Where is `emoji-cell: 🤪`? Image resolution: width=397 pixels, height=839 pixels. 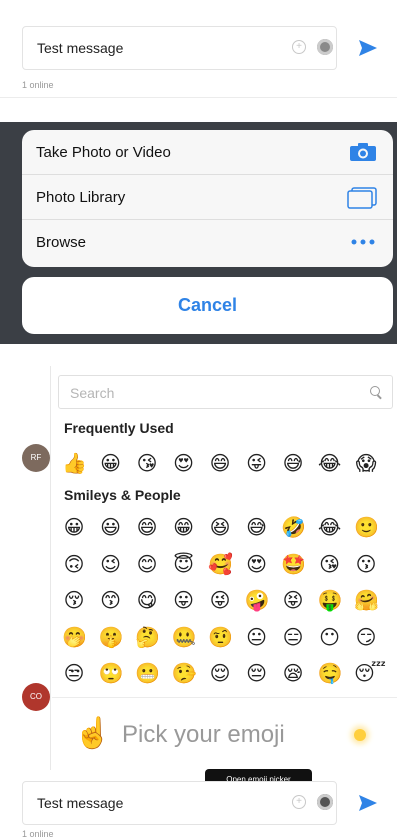 emoji-cell: 🤪 is located at coordinates (257, 601).